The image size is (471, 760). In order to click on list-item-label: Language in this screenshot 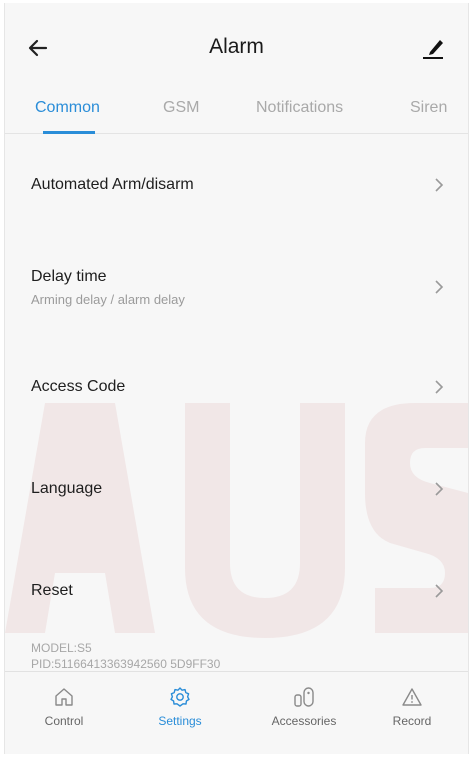, I will do `click(67, 488)`.